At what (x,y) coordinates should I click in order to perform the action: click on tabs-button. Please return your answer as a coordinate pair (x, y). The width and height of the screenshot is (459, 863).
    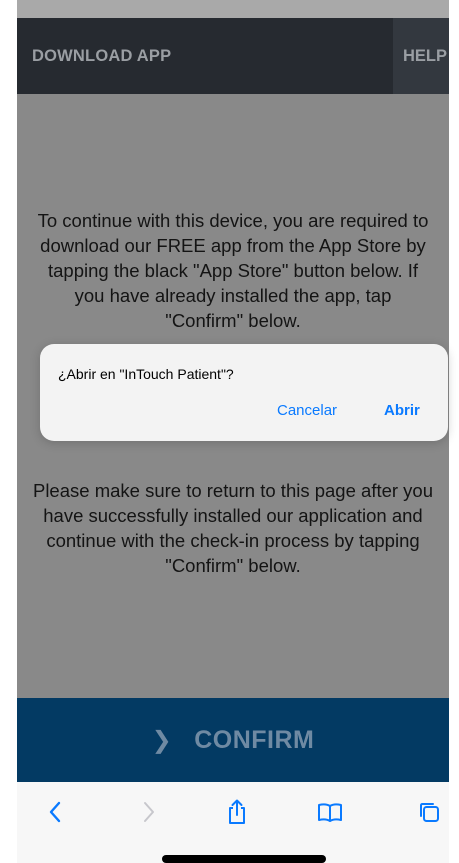
    Looking at the image, I should click on (429, 812).